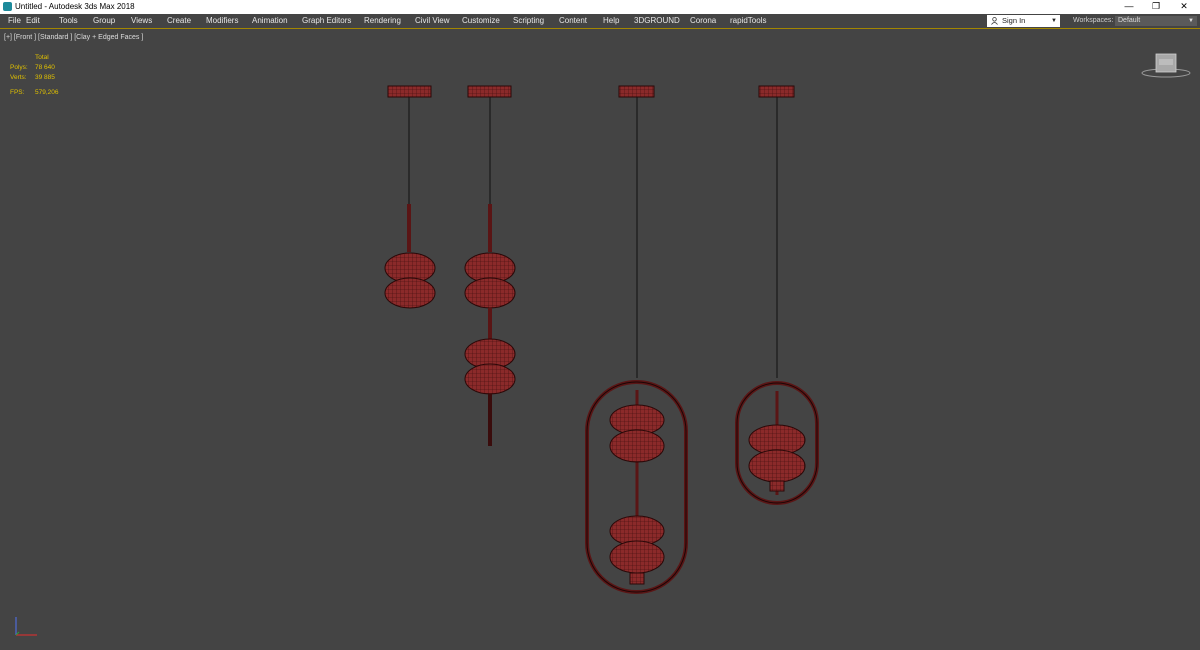 The width and height of the screenshot is (1200, 650). Describe the element at coordinates (755, 21) in the screenshot. I see `menu-rapidtools: rapidTools` at that location.